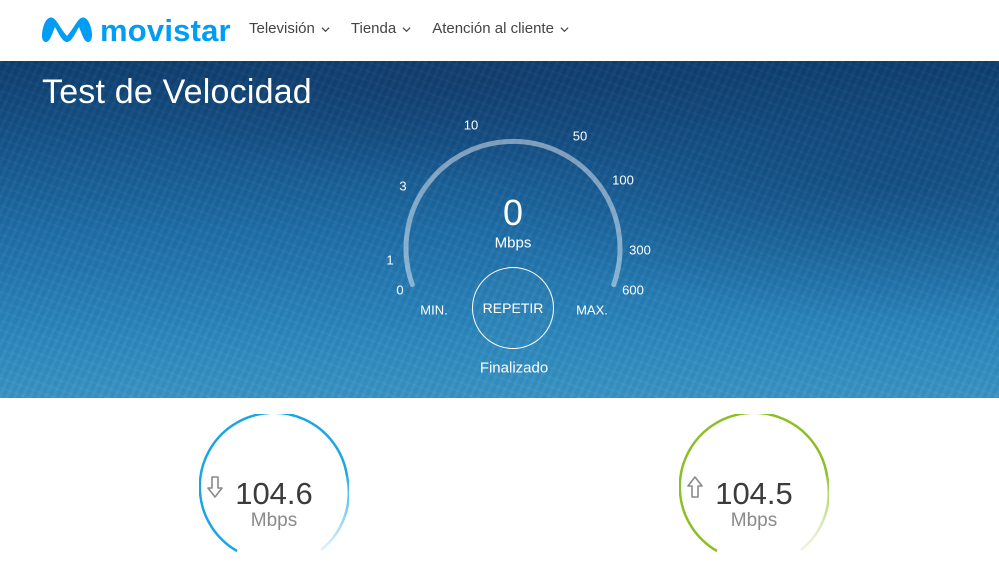 This screenshot has width=999, height=579. Describe the element at coordinates (493, 28) in the screenshot. I see `nav-item-label: Atención al cliente` at that location.